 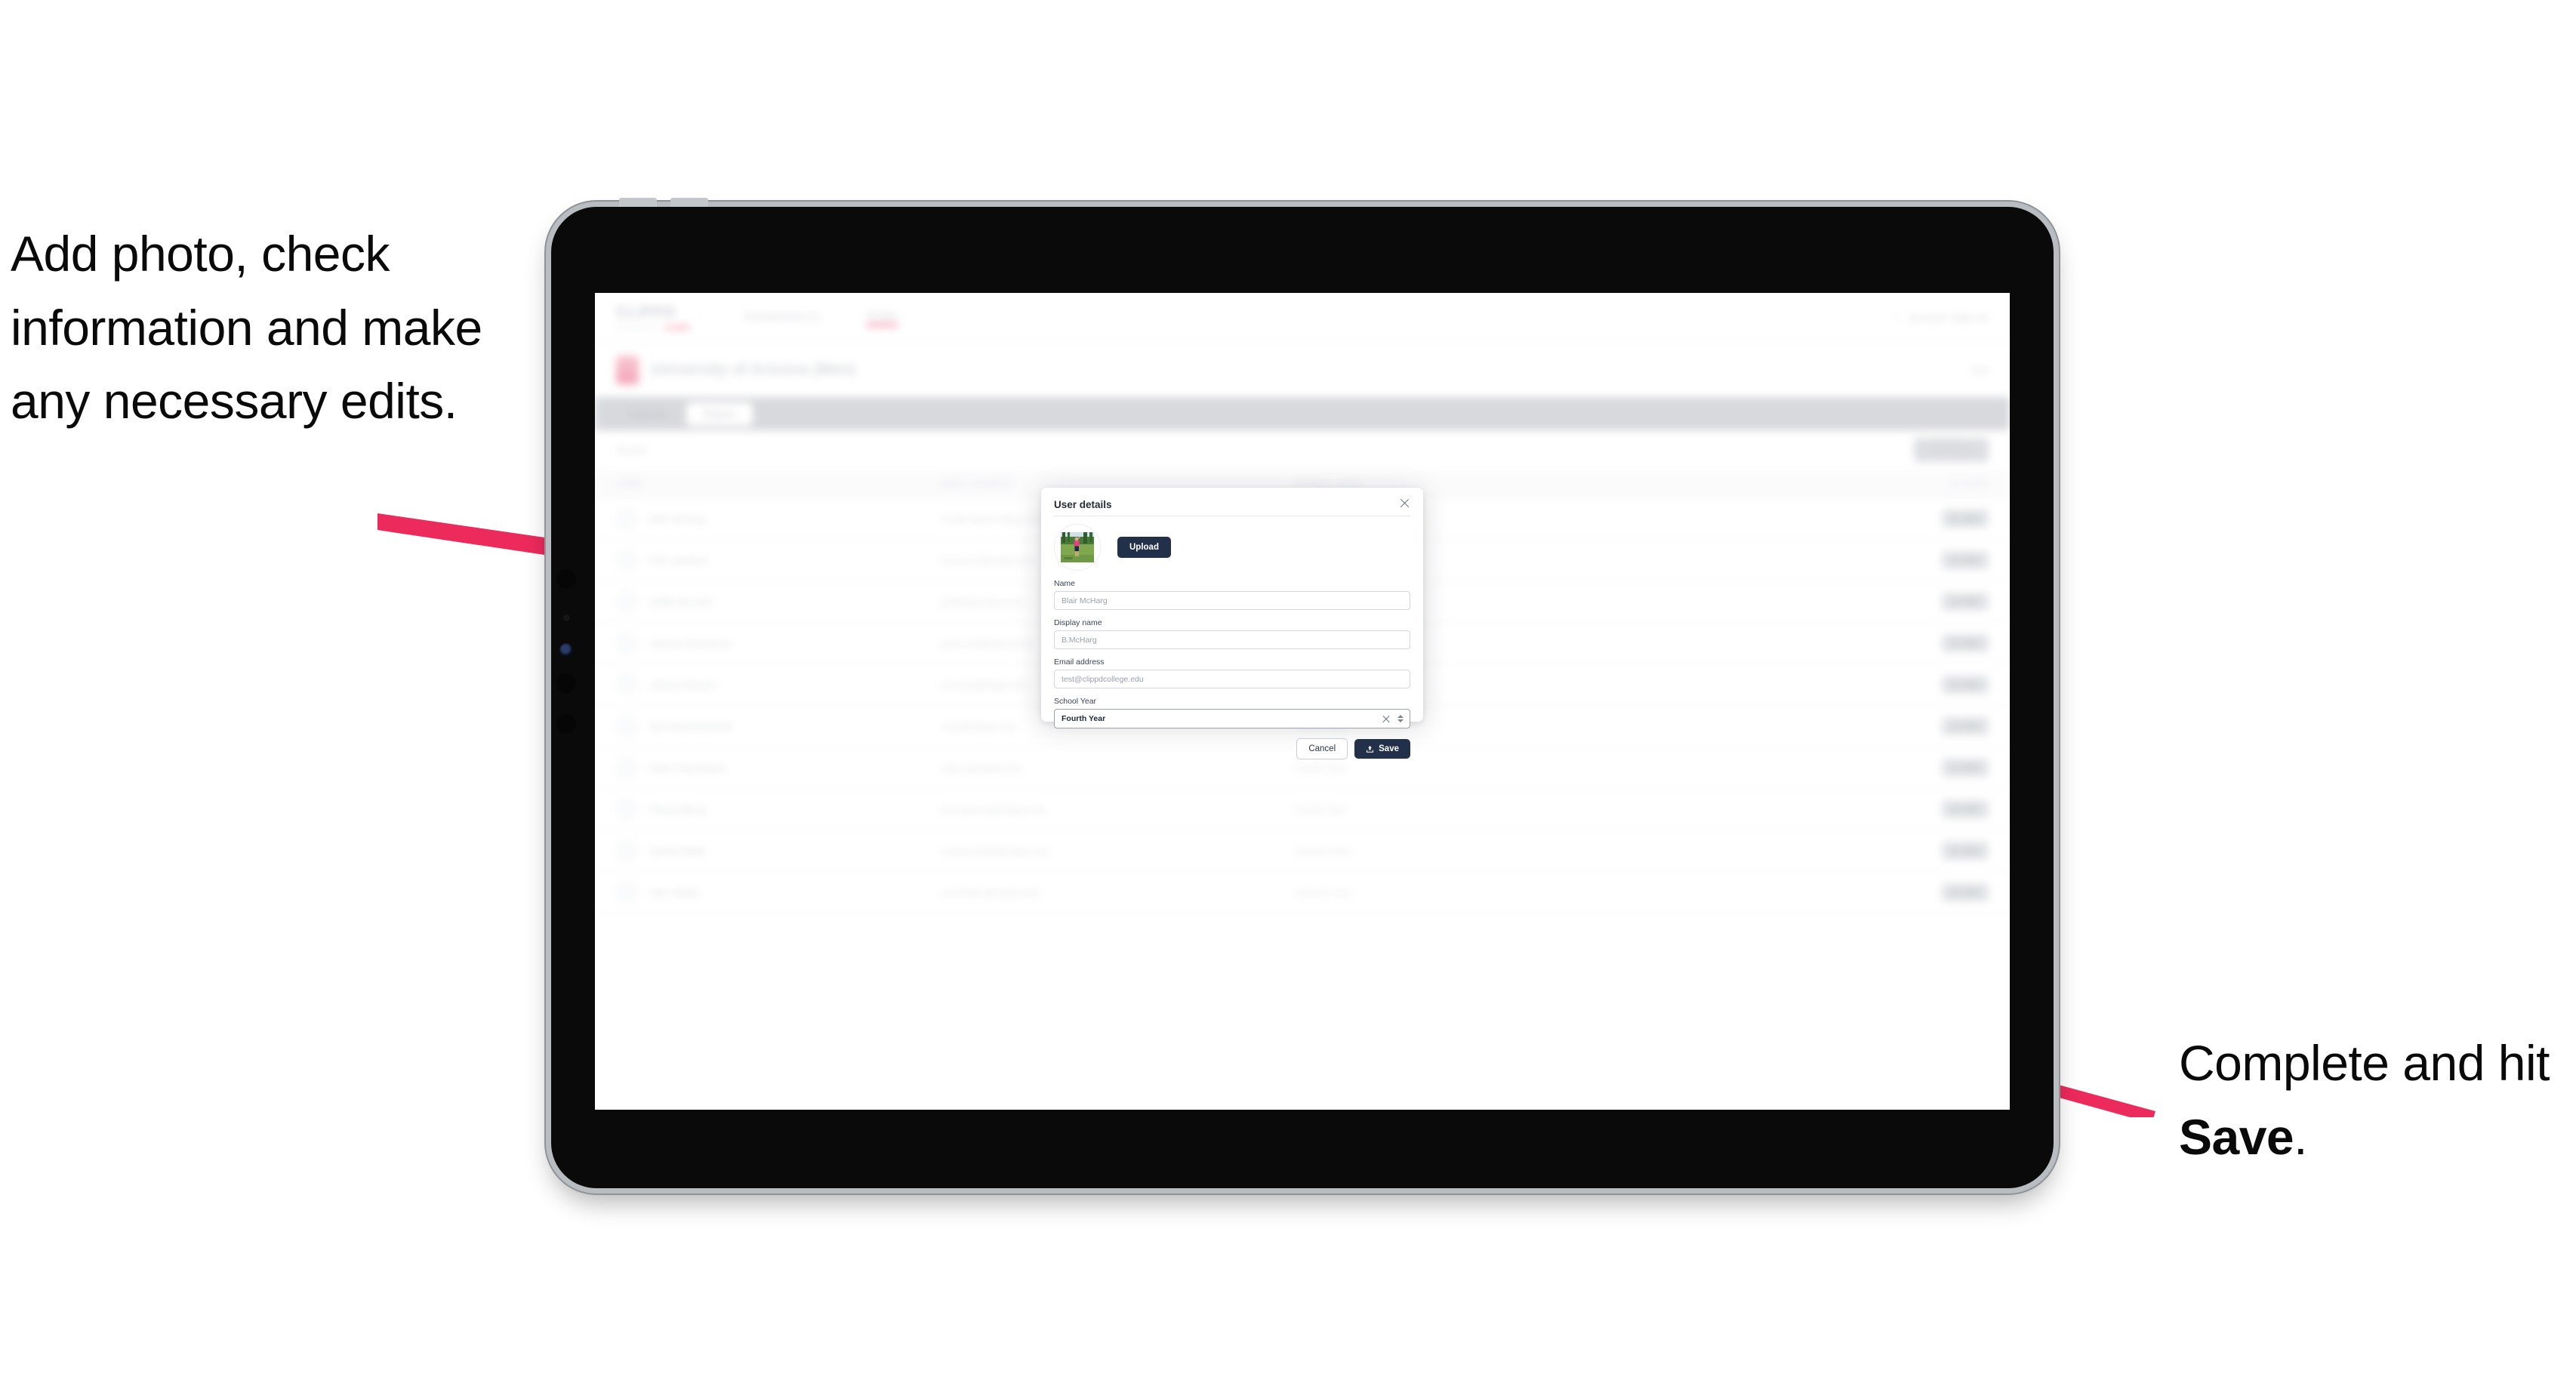 I want to click on organization-edit-link: Edit, so click(x=1980, y=370).